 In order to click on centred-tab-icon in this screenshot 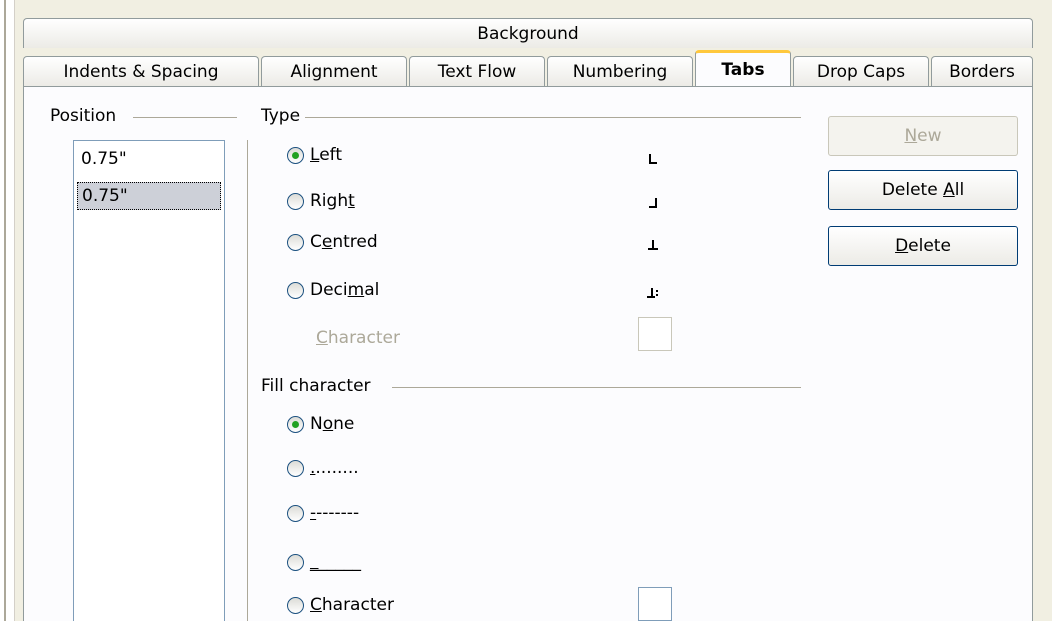, I will do `click(653, 245)`.